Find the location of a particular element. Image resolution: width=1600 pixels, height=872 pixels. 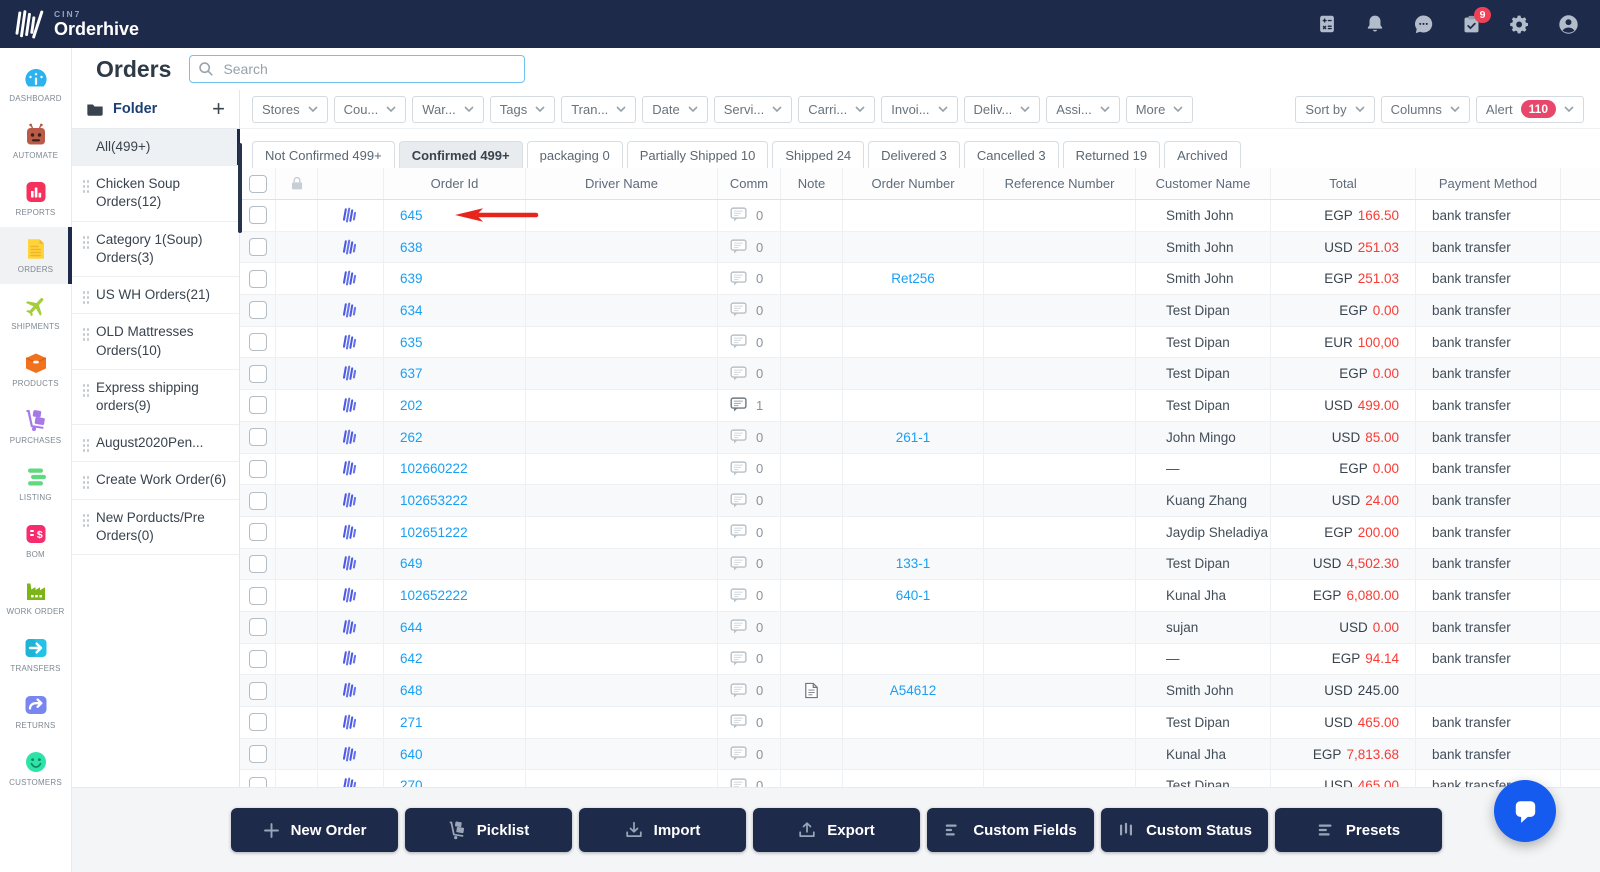

tab-returned-19: Returned 19 is located at coordinates (1111, 155).